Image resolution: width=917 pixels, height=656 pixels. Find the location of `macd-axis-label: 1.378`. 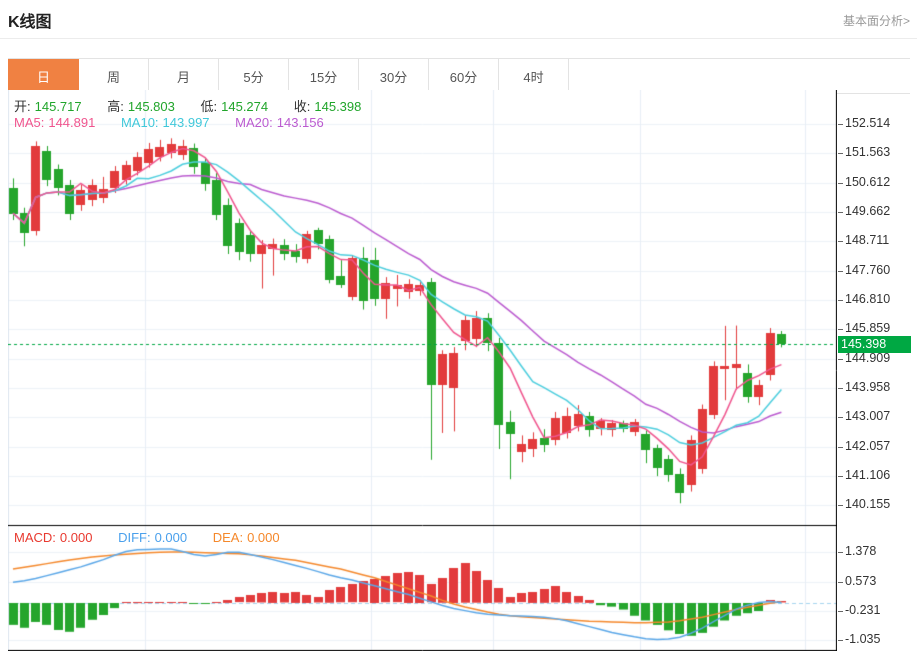

macd-axis-label: 1.378 is located at coordinates (861, 551).